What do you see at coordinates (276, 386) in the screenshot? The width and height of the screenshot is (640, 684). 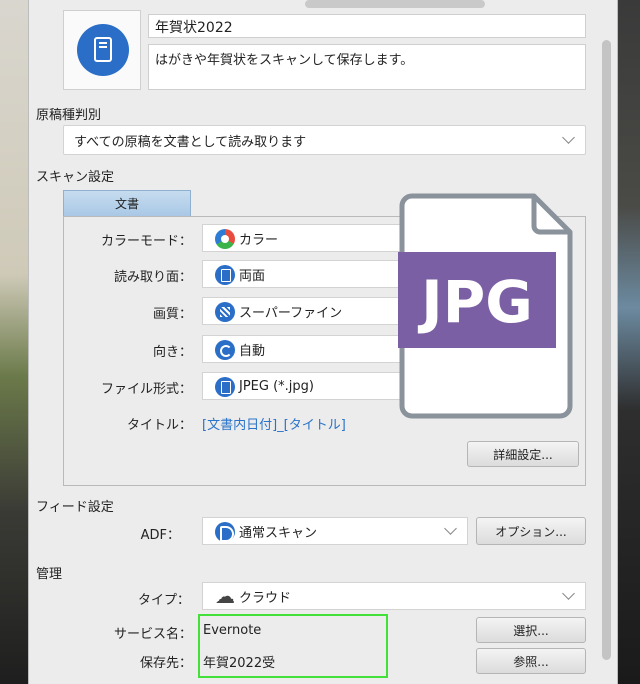 I see `file-format-value: JPEG (*.jpg)` at bounding box center [276, 386].